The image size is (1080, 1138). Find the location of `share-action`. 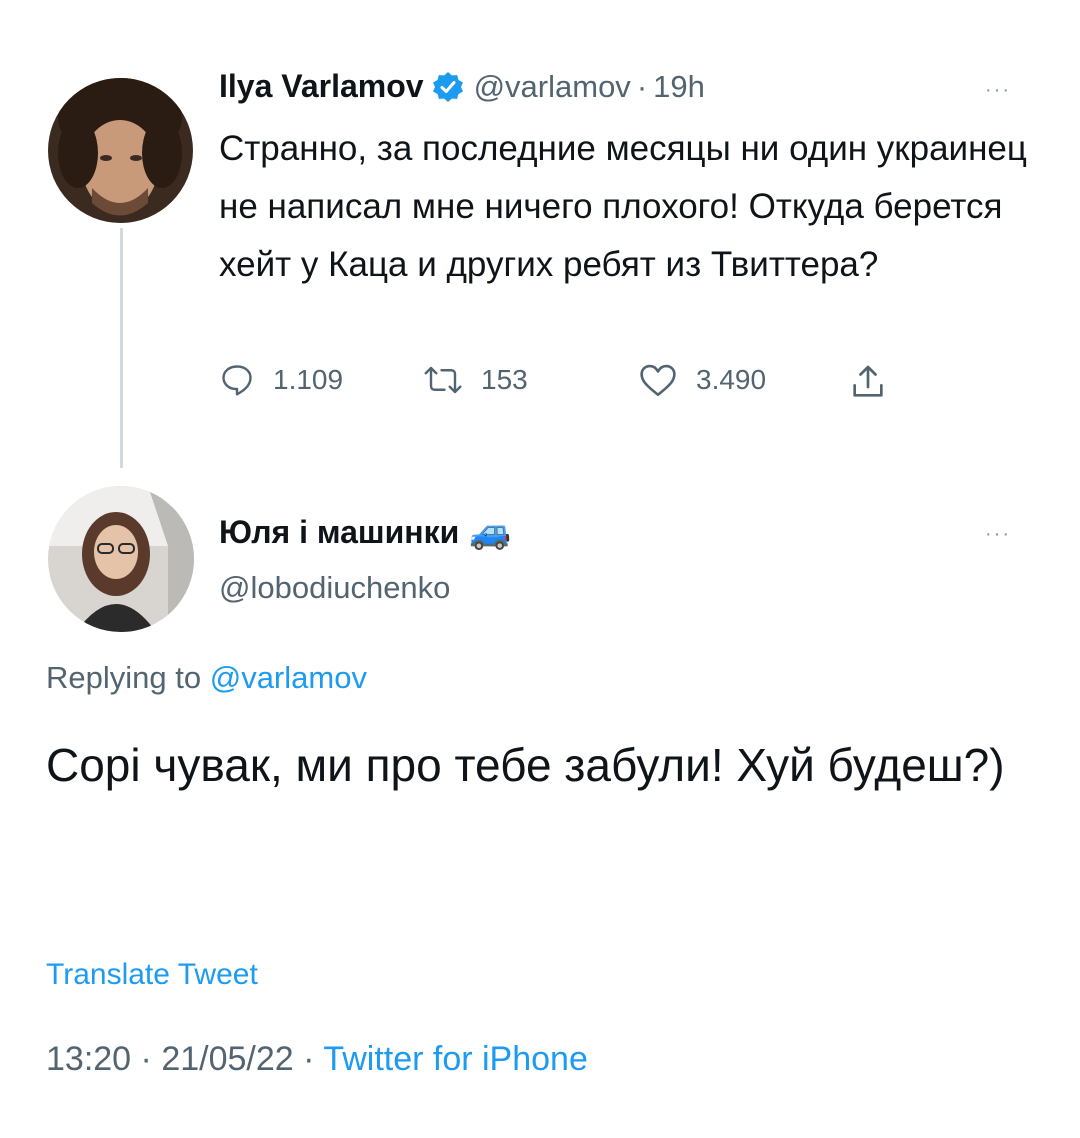

share-action is located at coordinates (877, 382).